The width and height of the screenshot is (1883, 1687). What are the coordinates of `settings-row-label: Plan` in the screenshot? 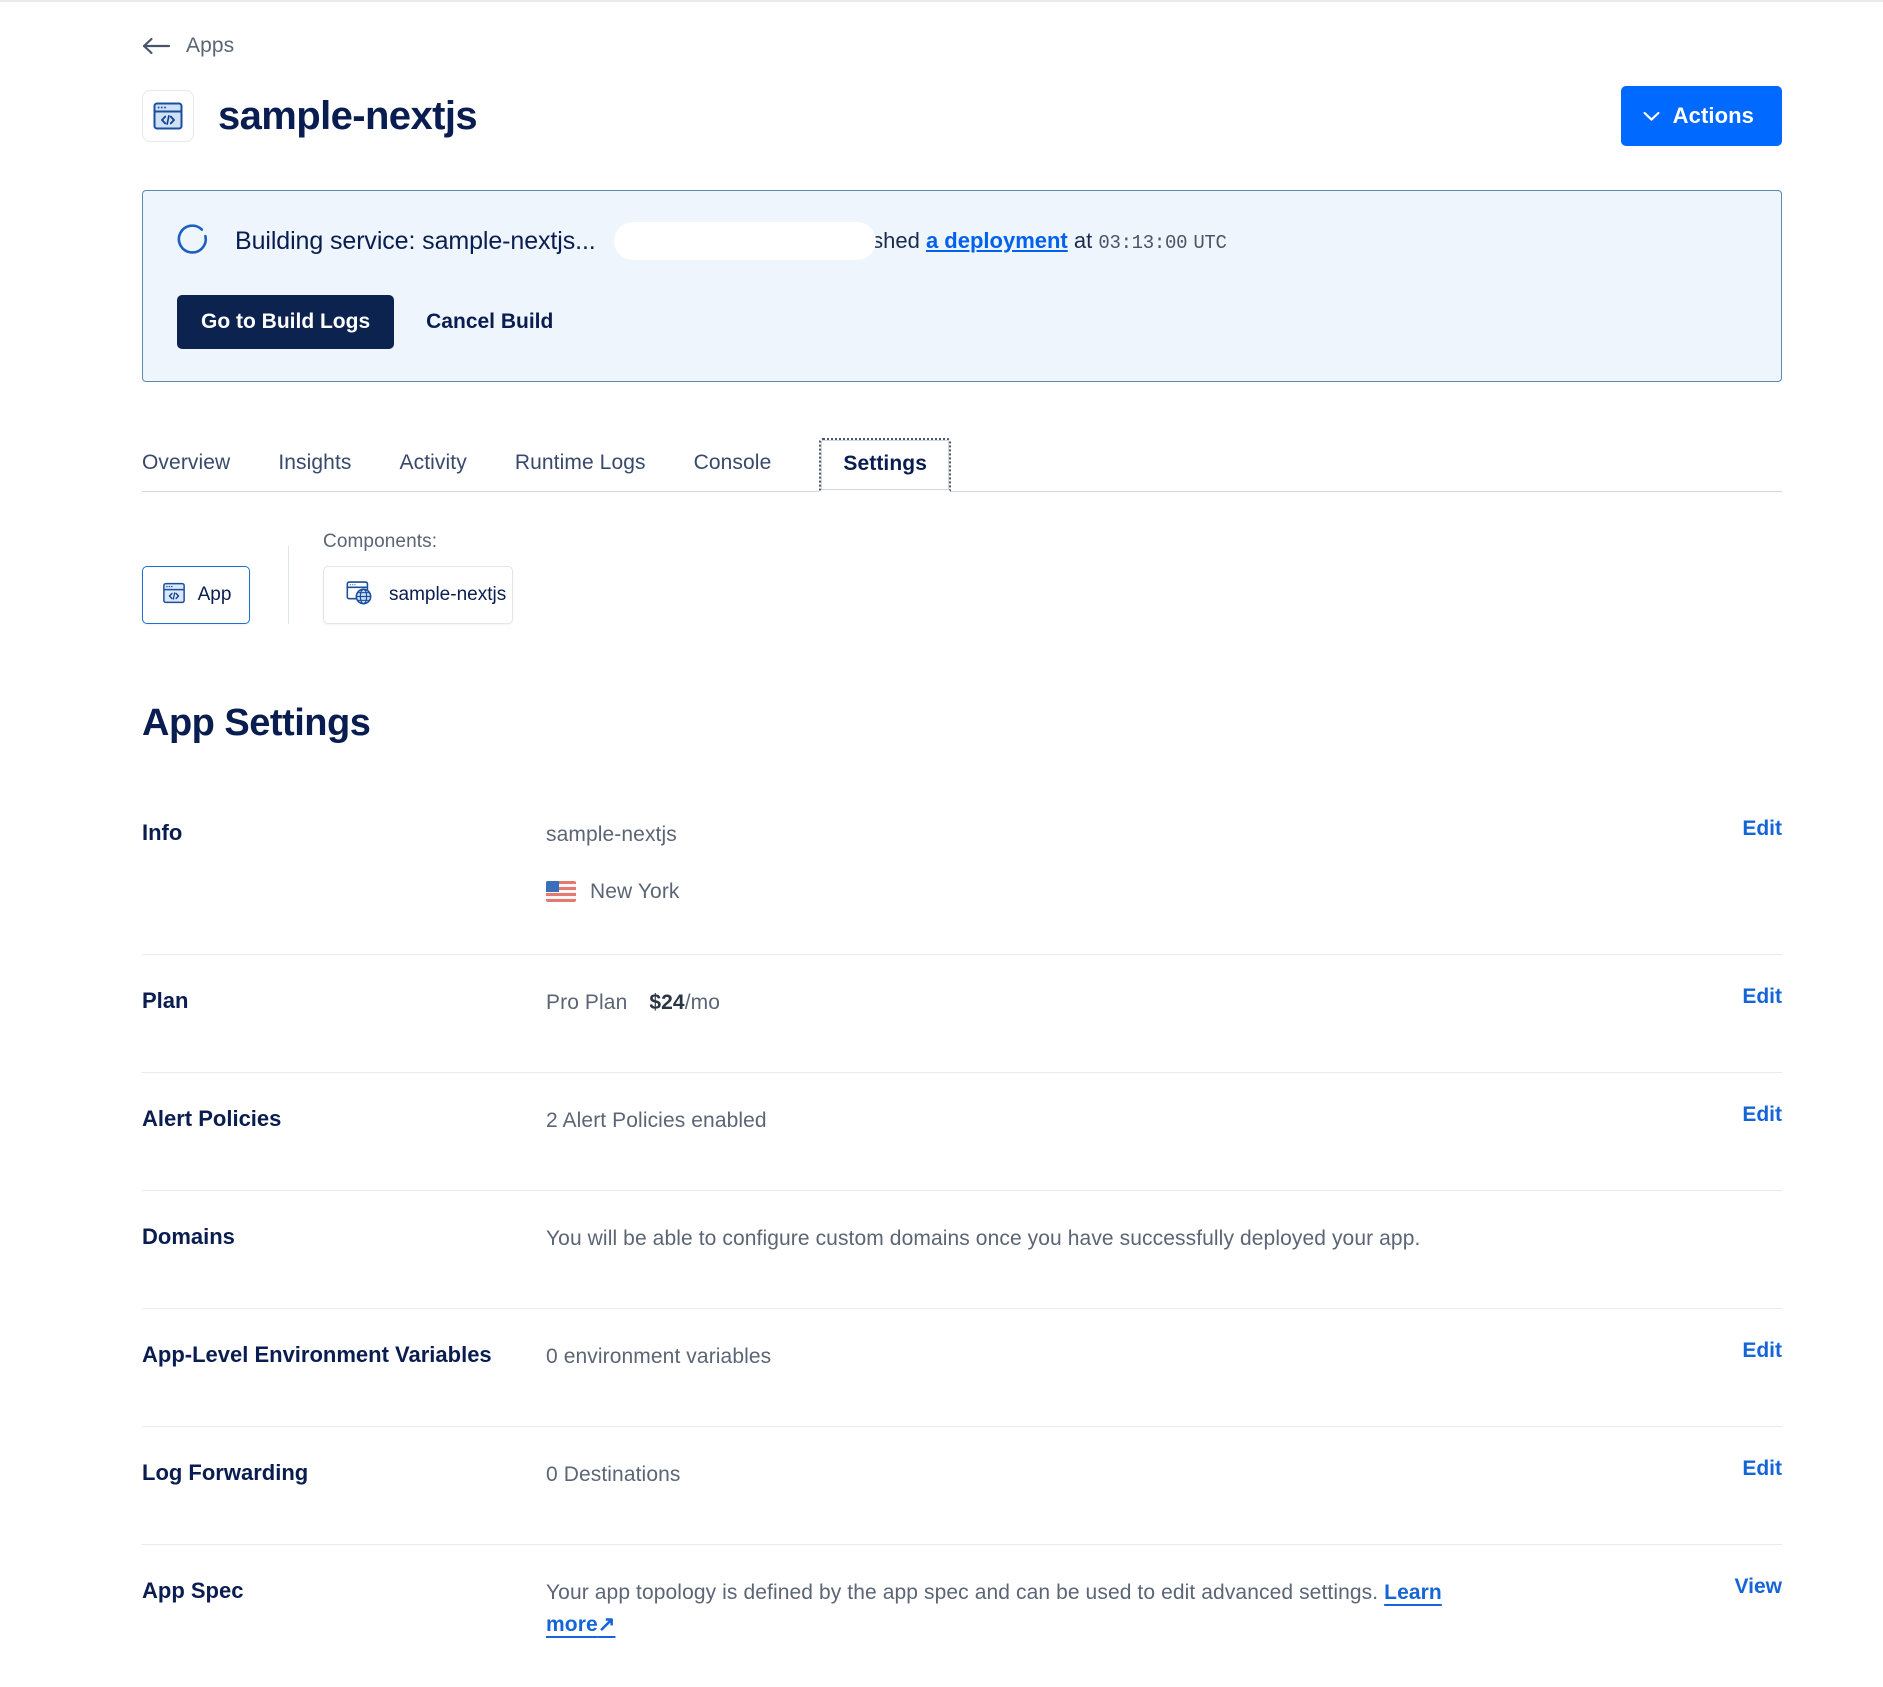 It's located at (165, 1000).